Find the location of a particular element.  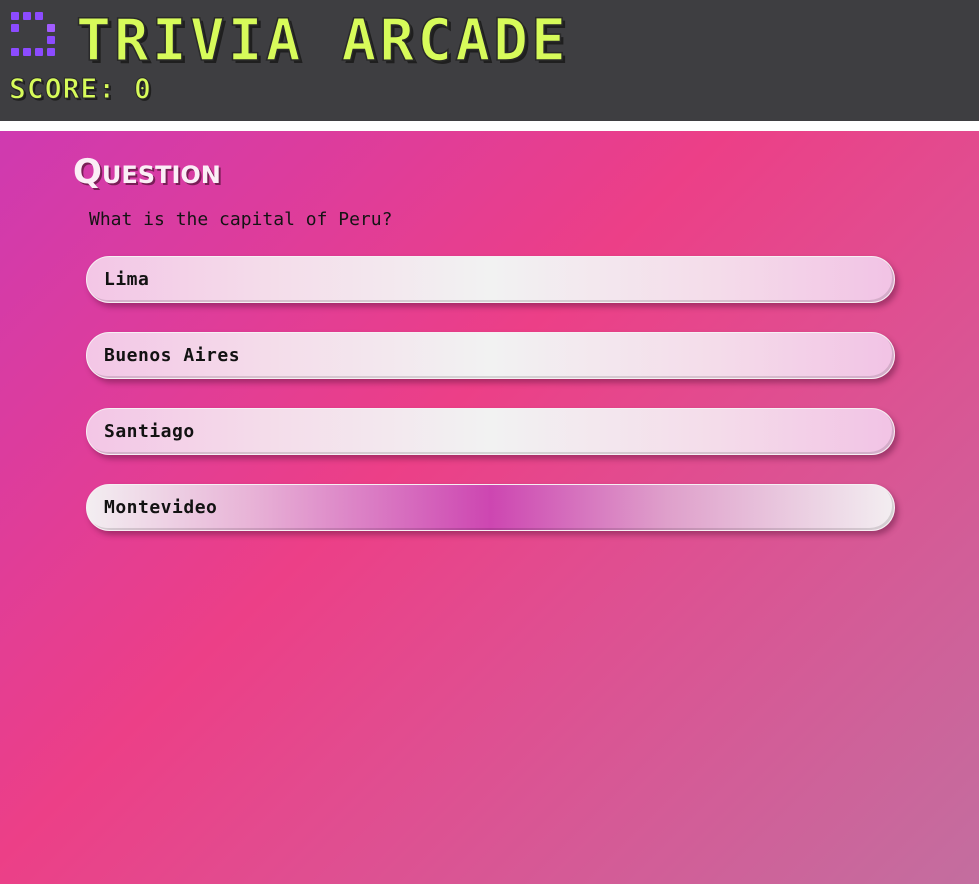

answer-label: Montevideo is located at coordinates (161, 507).